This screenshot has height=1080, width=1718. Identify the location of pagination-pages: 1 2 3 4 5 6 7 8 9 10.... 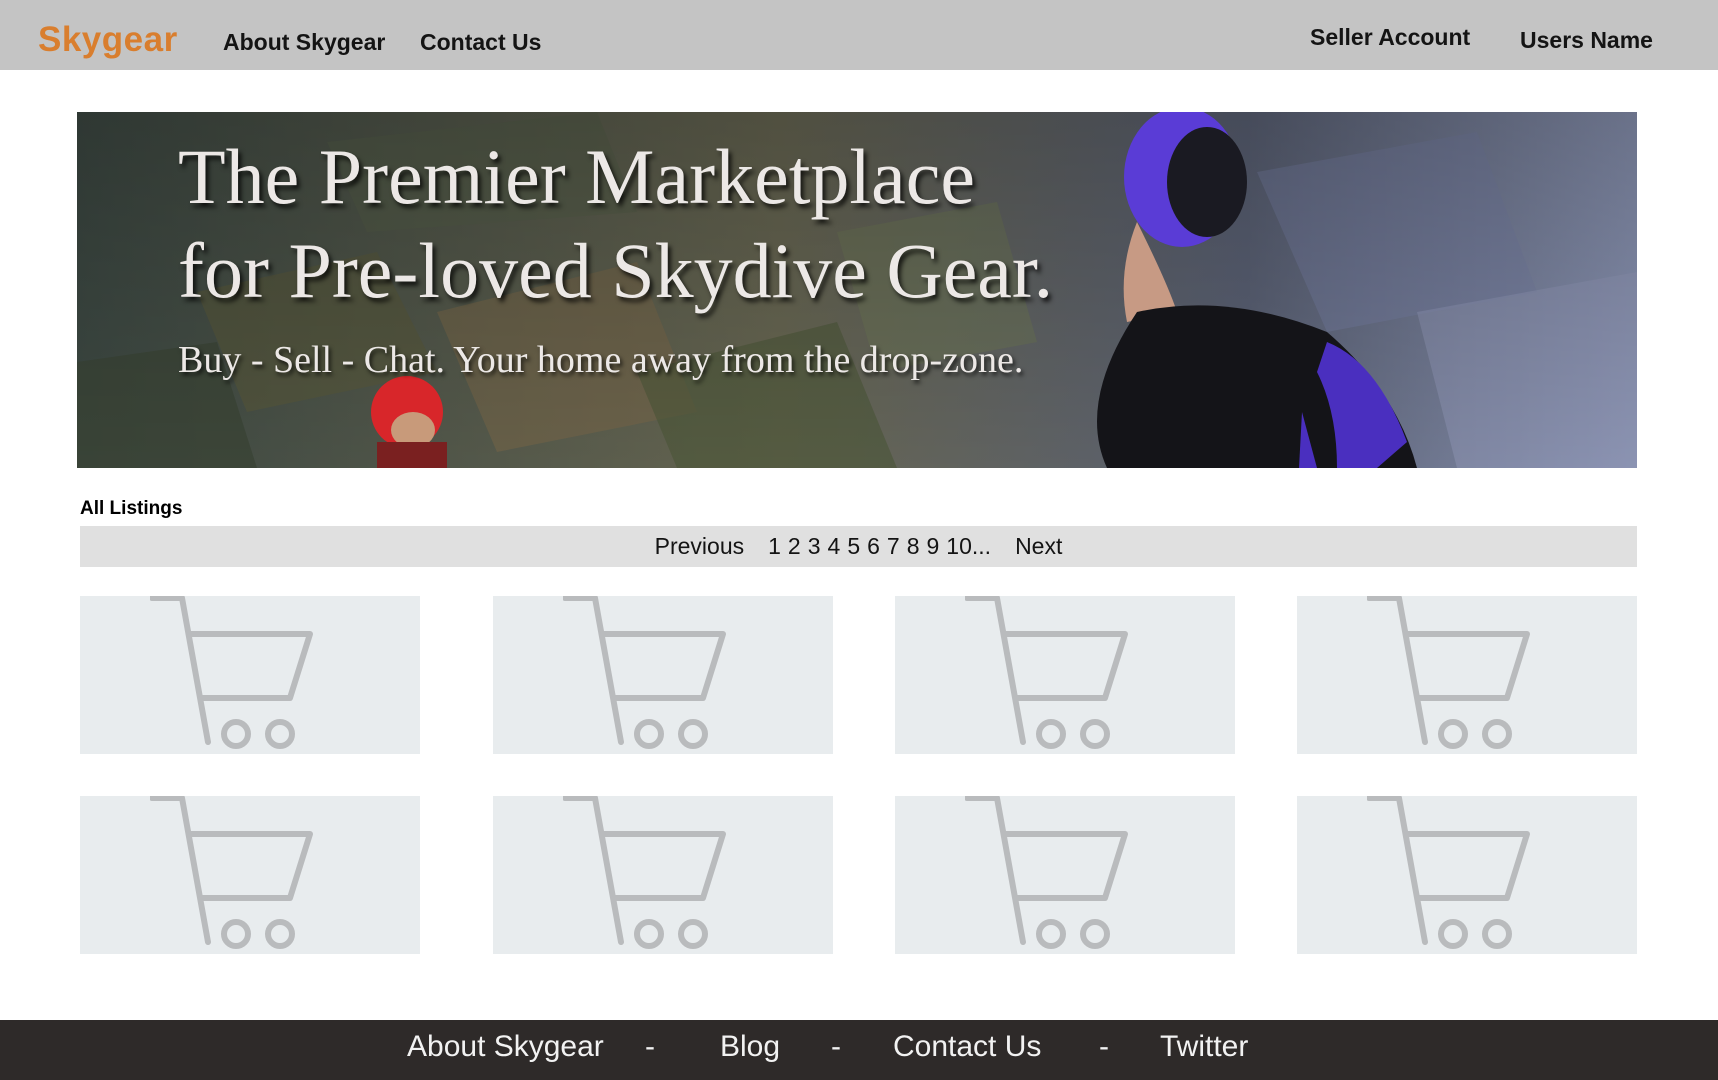
(879, 546).